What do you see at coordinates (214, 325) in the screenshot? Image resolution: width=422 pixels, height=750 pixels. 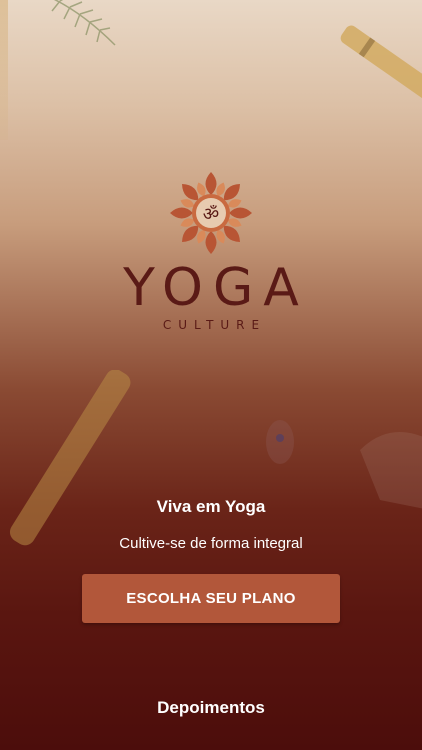 I see `logo-subtitle: CULTURE` at bounding box center [214, 325].